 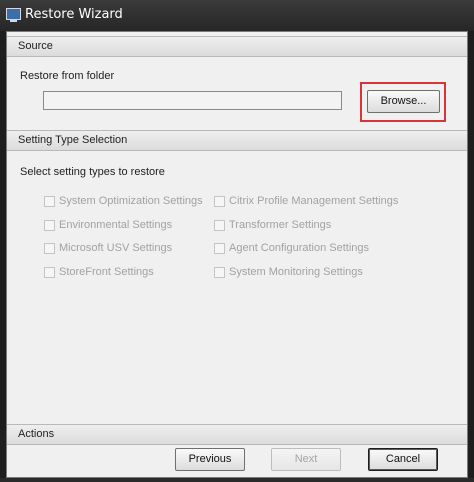 What do you see at coordinates (35, 46) in the screenshot?
I see `source-section-title: Source` at bounding box center [35, 46].